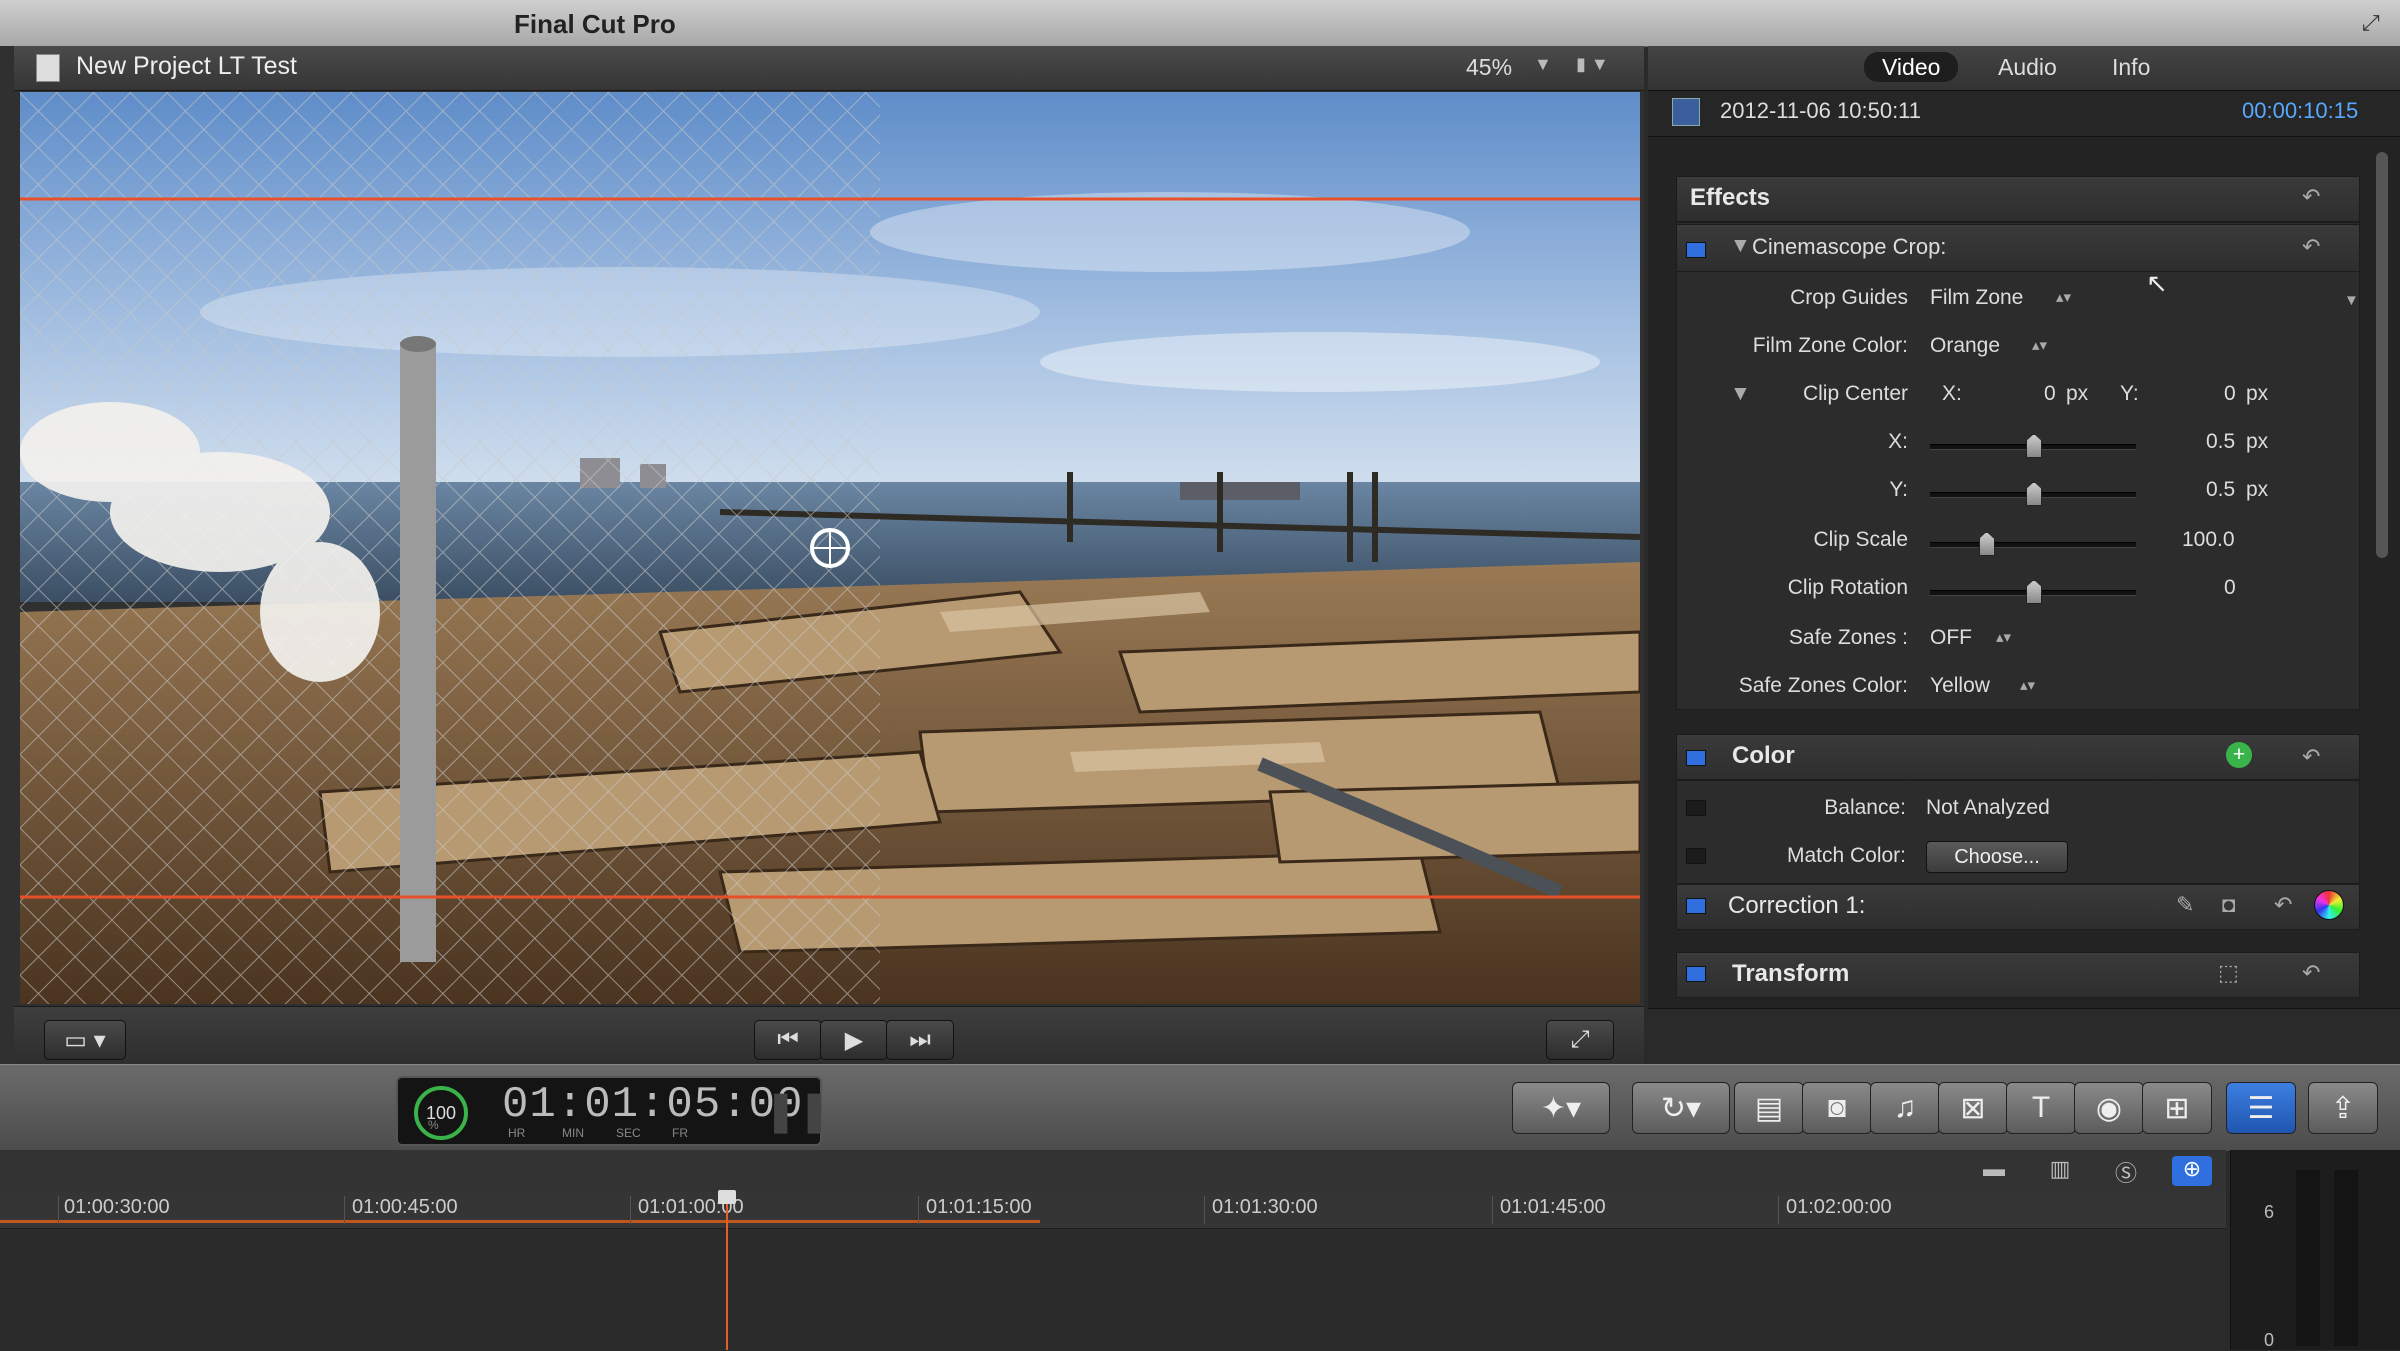 This screenshot has width=2400, height=1351. Describe the element at coordinates (2261, 1108) in the screenshot. I see `inspector-toggle-icon: ☰` at that location.